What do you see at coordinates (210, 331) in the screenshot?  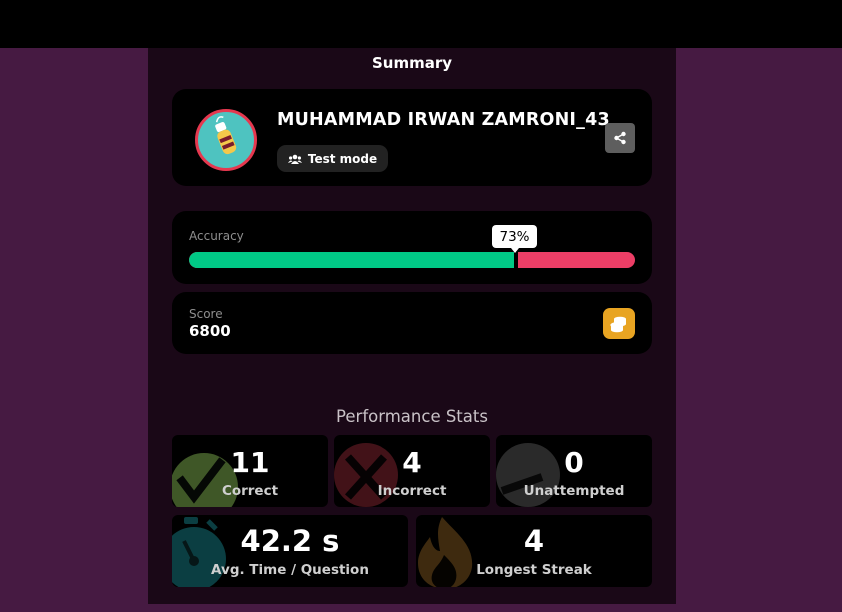 I see `score-value: 6800` at bounding box center [210, 331].